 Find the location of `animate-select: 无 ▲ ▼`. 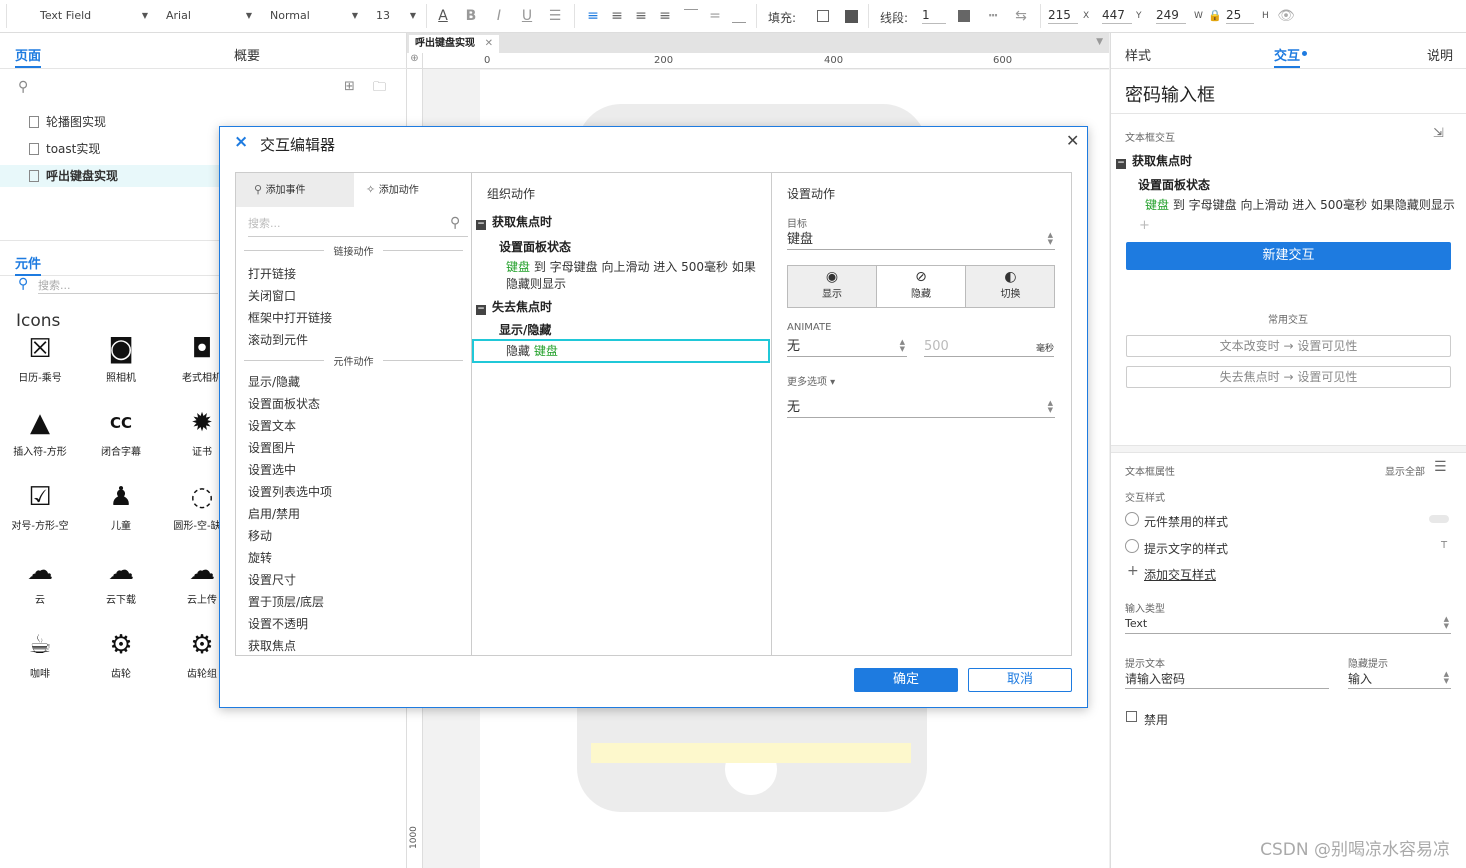

animate-select: 无 ▲ ▼ is located at coordinates (847, 347).